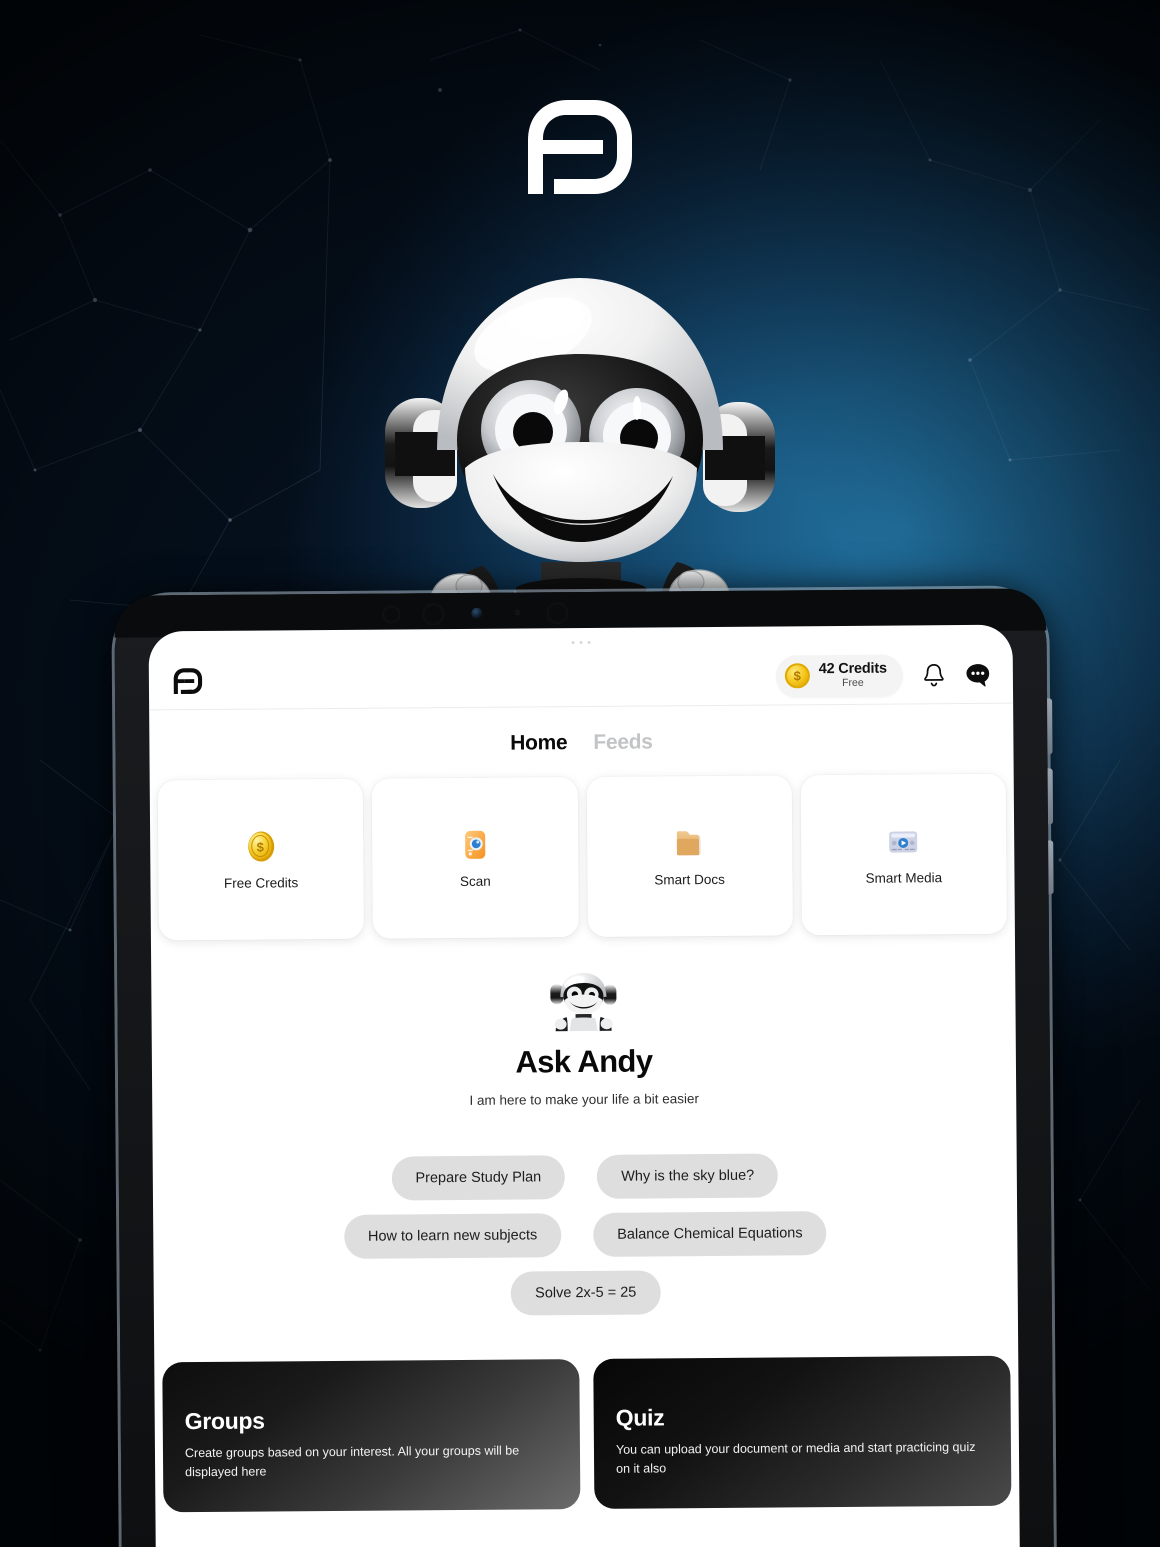 The width and height of the screenshot is (1160, 1547). I want to click on folder-icon, so click(688, 843).